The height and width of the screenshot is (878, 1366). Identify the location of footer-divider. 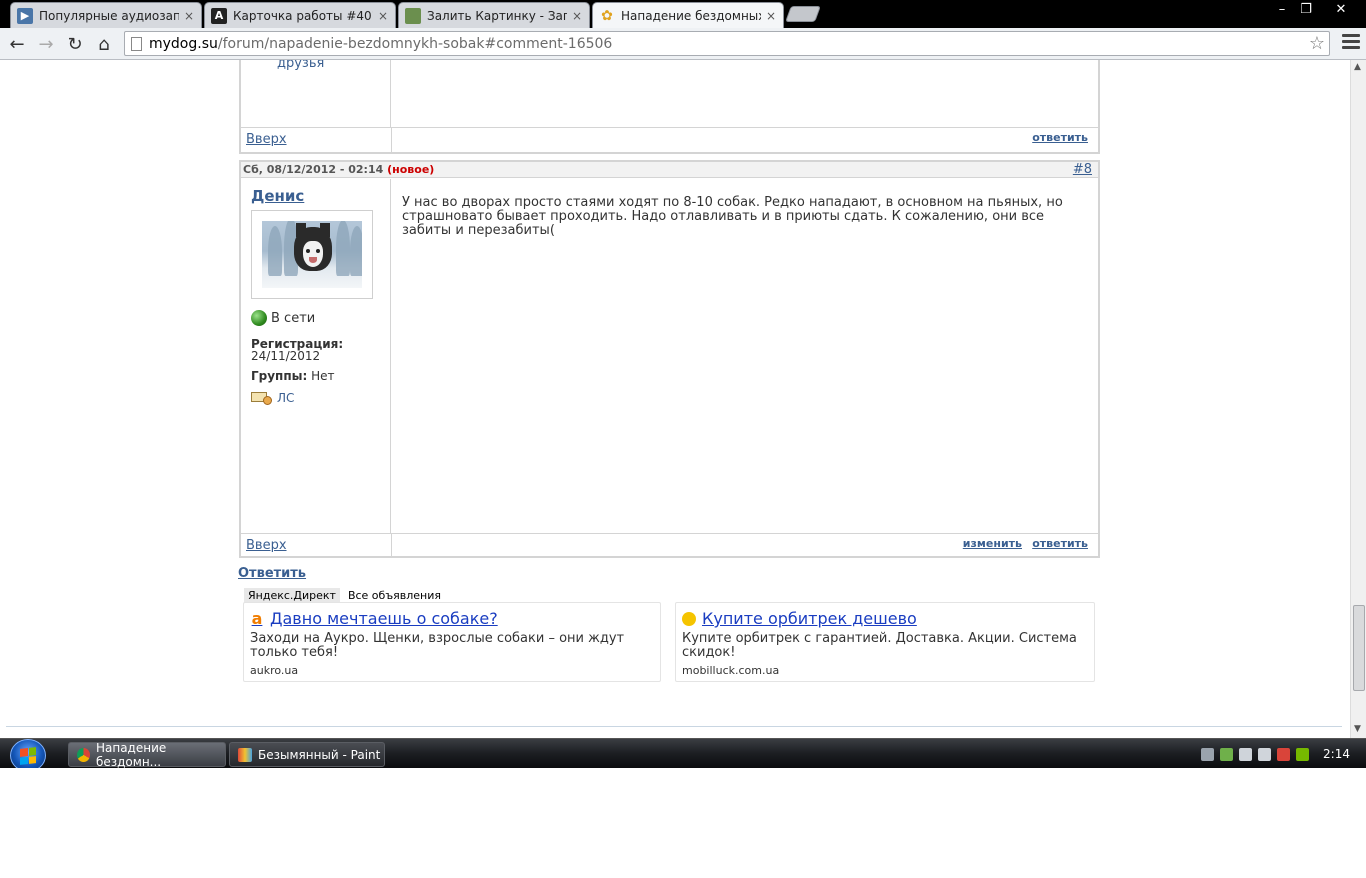
(674, 726).